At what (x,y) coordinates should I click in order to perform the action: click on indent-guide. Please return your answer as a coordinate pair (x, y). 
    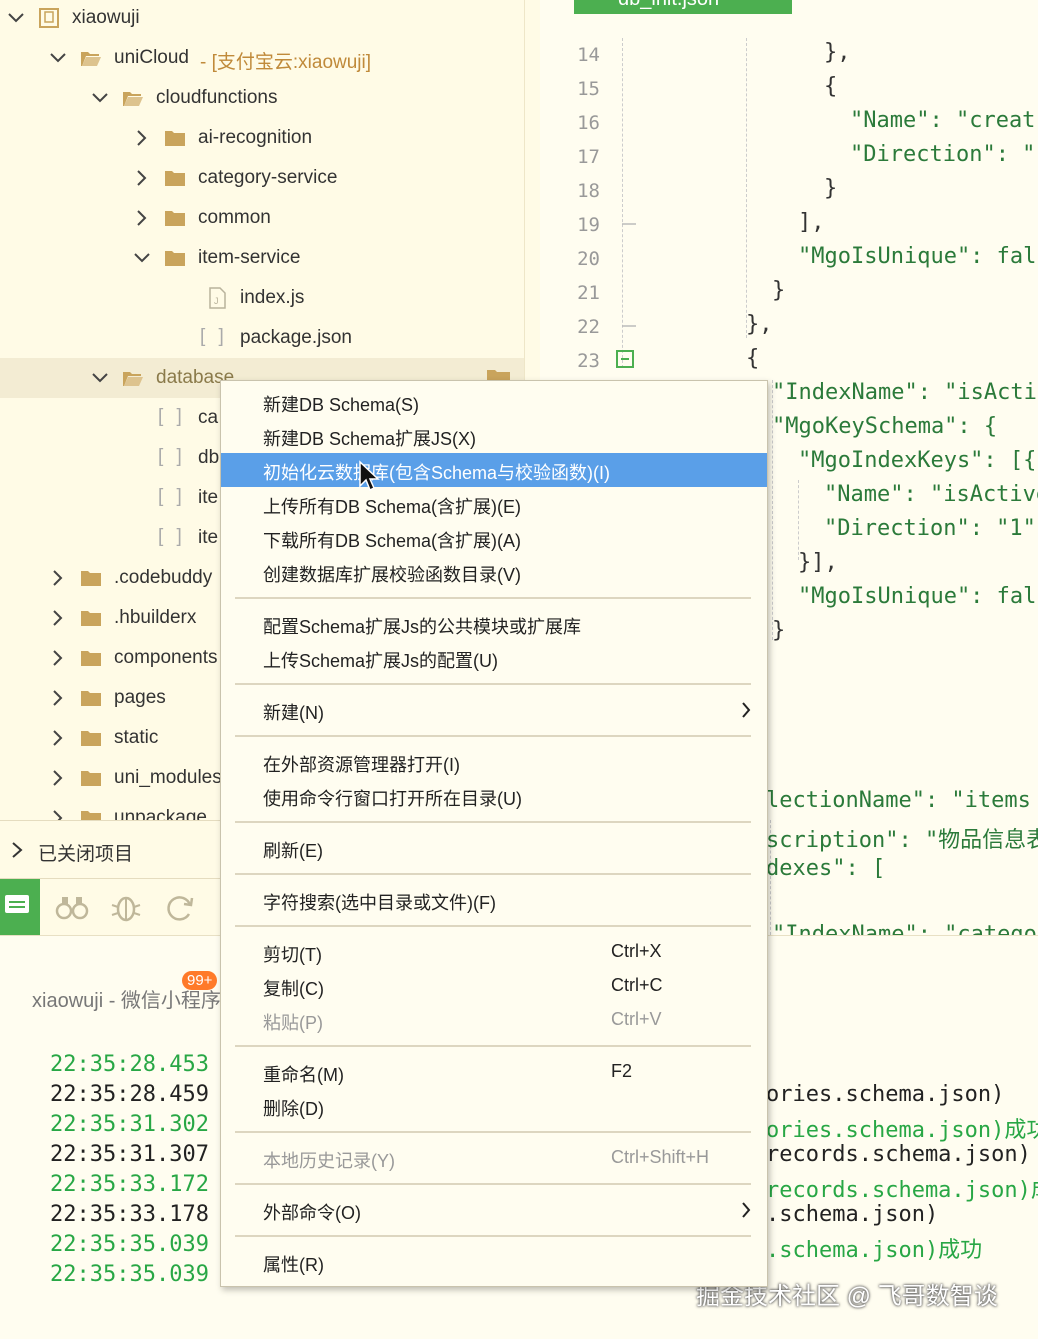
    Looking at the image, I should click on (622, 203).